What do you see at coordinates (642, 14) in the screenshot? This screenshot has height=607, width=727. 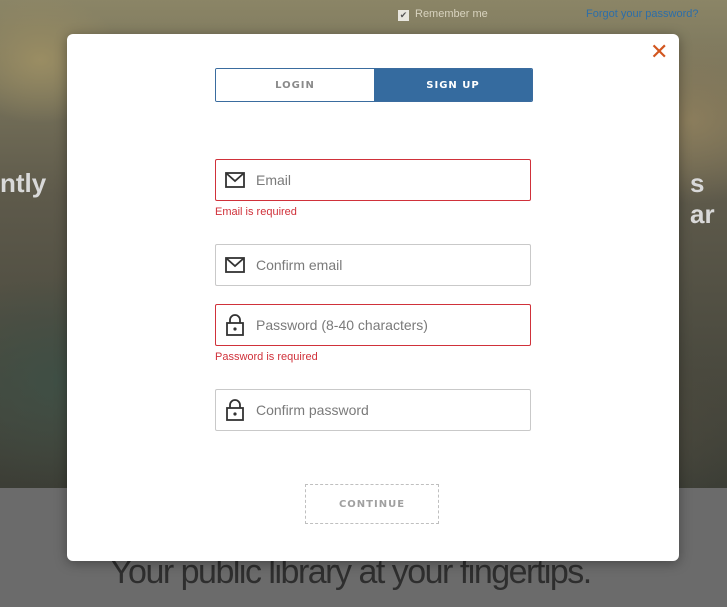 I see `forgot-password-link: Forgot your password?` at bounding box center [642, 14].